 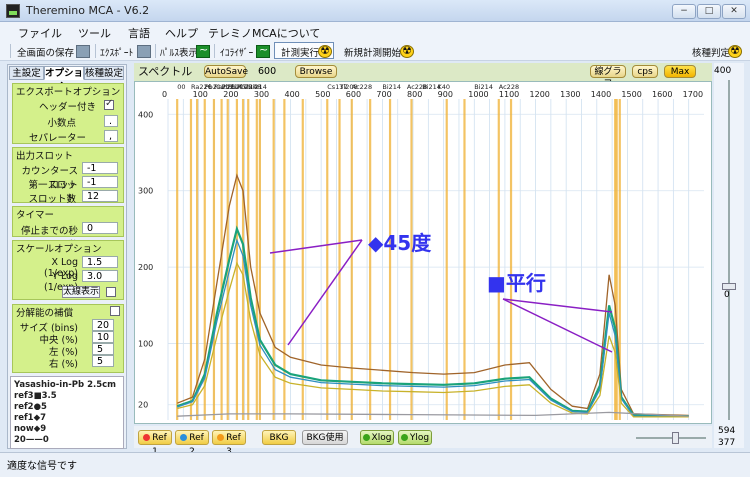 What do you see at coordinates (192, 443) in the screenshot?
I see `ref2-button: Ref 2` at bounding box center [192, 443].